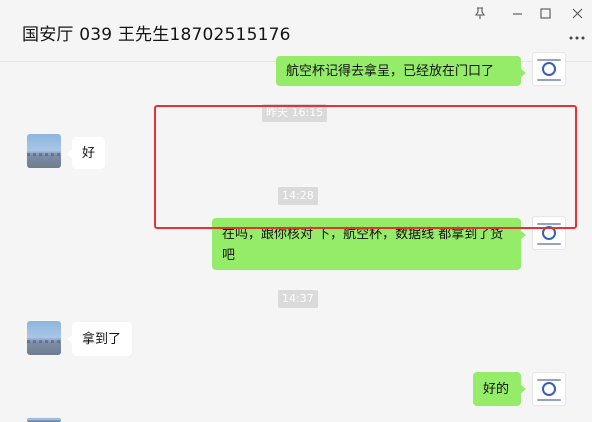 This screenshot has width=592, height=422. What do you see at coordinates (496, 389) in the screenshot?
I see `message-text: 好的` at bounding box center [496, 389].